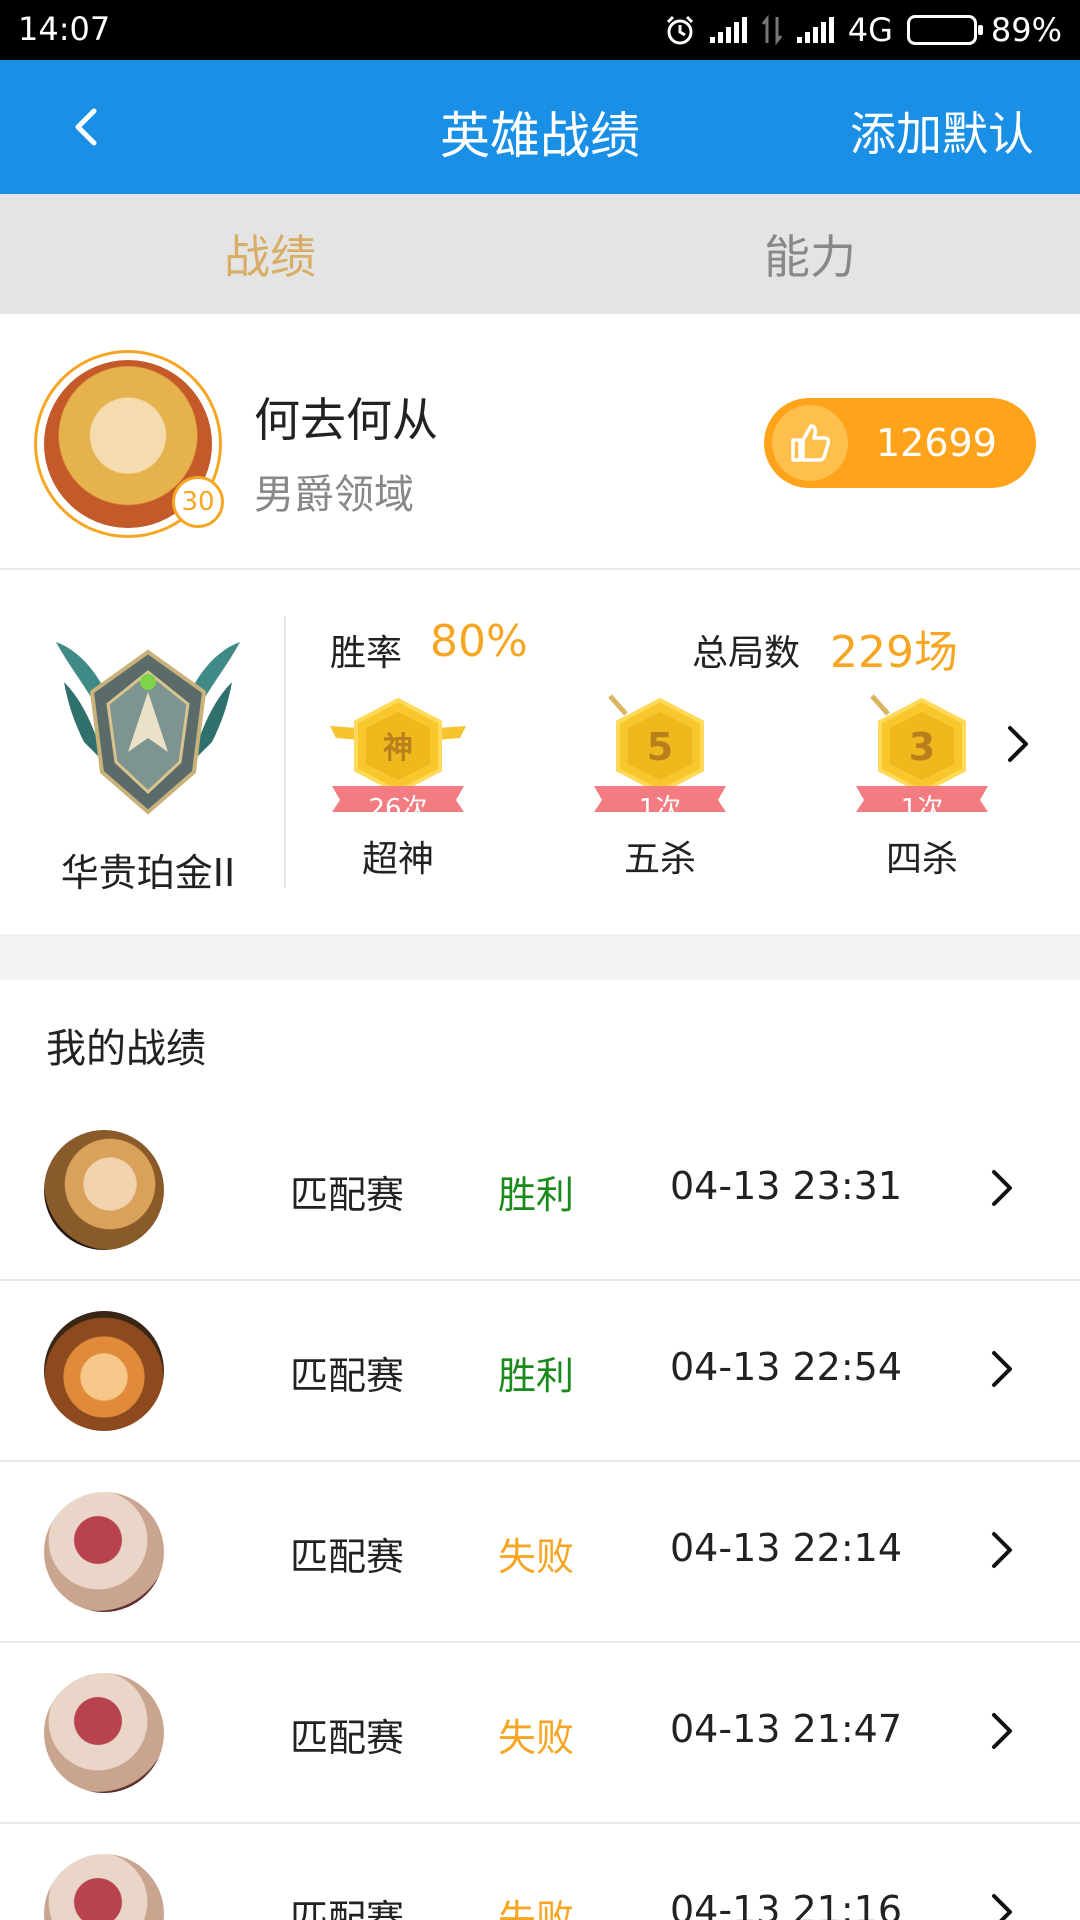 The width and height of the screenshot is (1080, 1920). What do you see at coordinates (786, 1186) in the screenshot?
I see `match-time: 04-13 23:31` at bounding box center [786, 1186].